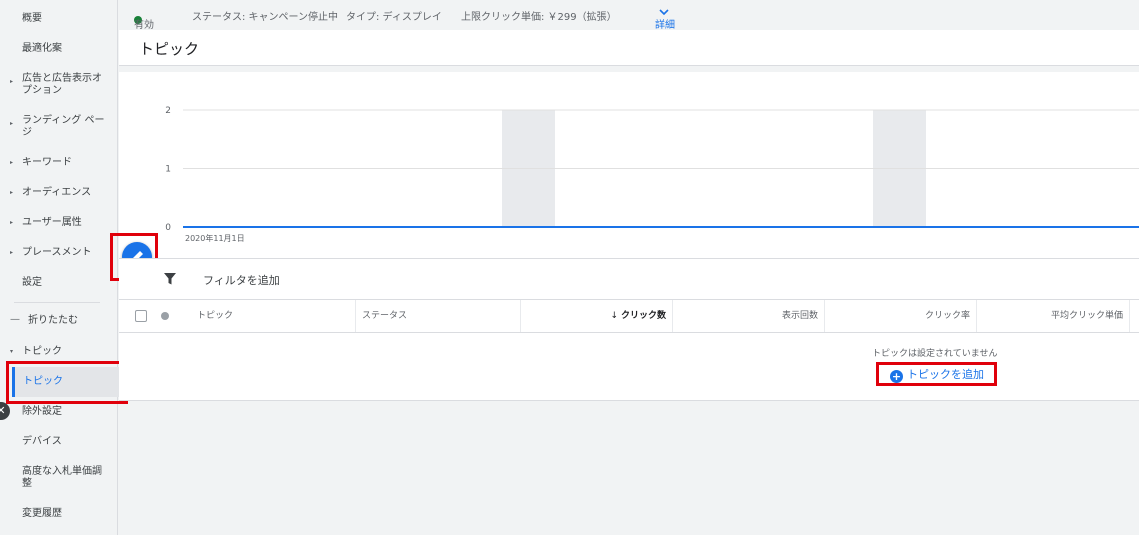 Image resolution: width=1139 pixels, height=535 pixels. Describe the element at coordinates (394, 17) in the screenshot. I see `campaign-type: タイプ: ディスプレイ` at that location.